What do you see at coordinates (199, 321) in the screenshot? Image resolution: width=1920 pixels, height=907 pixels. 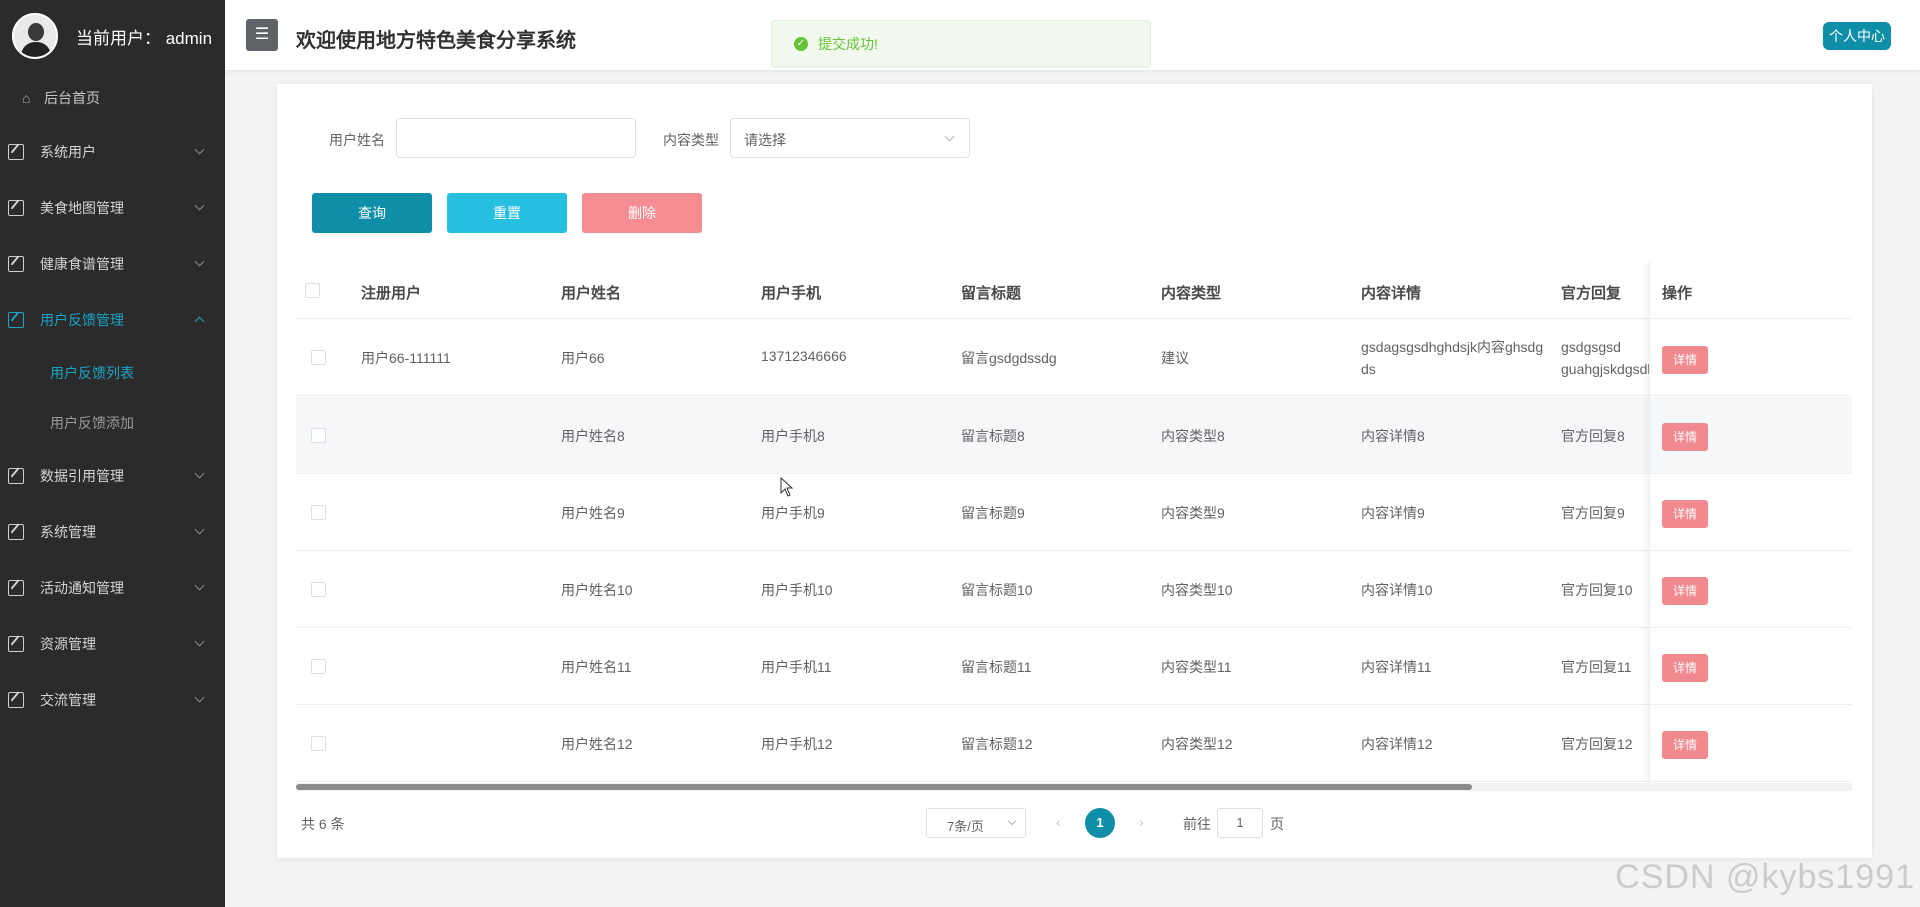 I see `chevron-up-icon` at bounding box center [199, 321].